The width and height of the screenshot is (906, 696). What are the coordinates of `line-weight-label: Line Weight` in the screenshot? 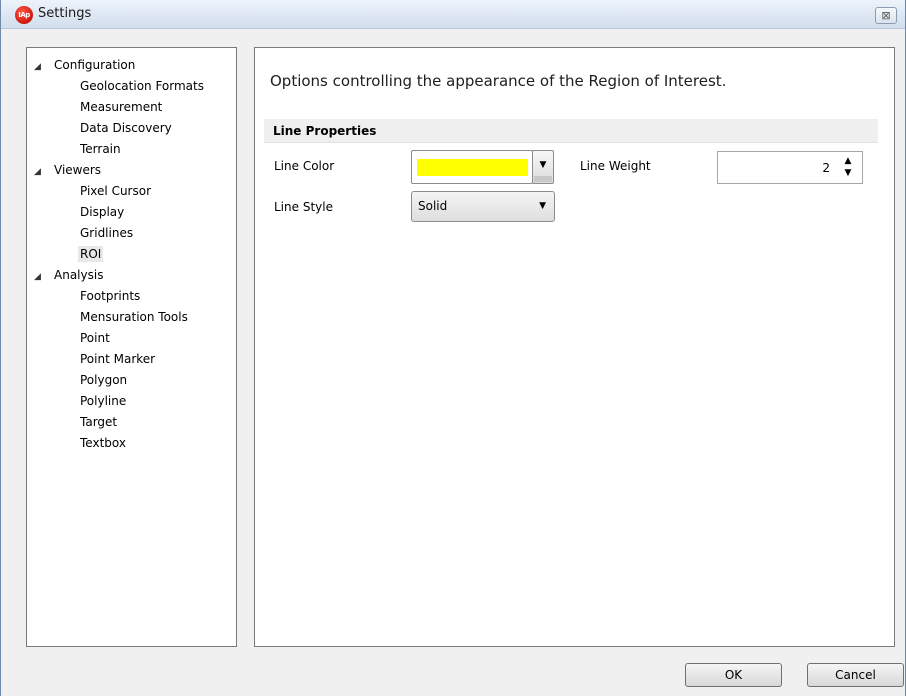 It's located at (615, 166).